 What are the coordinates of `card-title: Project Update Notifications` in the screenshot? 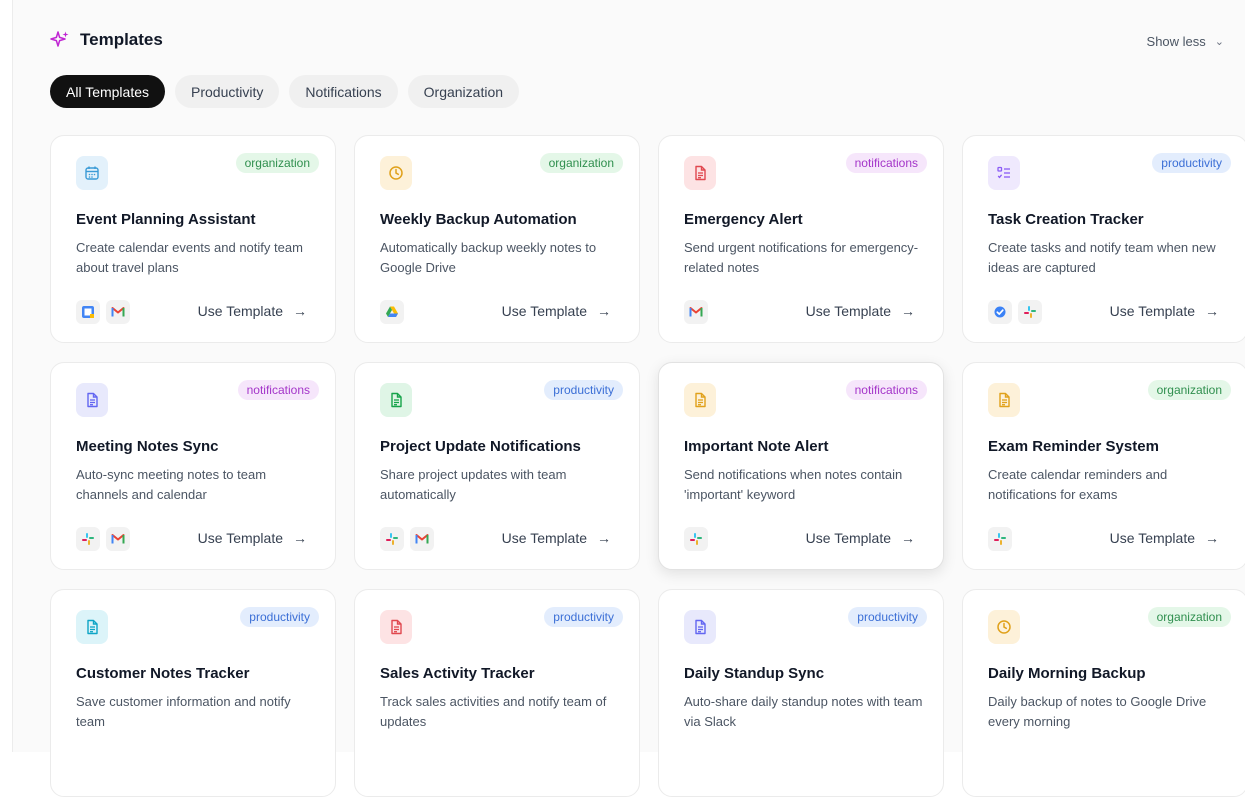 It's located at (480, 446).